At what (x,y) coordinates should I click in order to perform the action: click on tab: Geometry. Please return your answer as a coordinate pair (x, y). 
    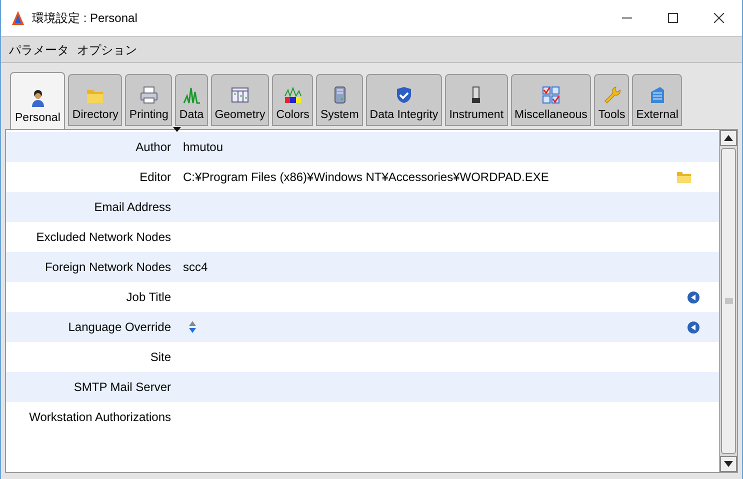
    Looking at the image, I should click on (240, 100).